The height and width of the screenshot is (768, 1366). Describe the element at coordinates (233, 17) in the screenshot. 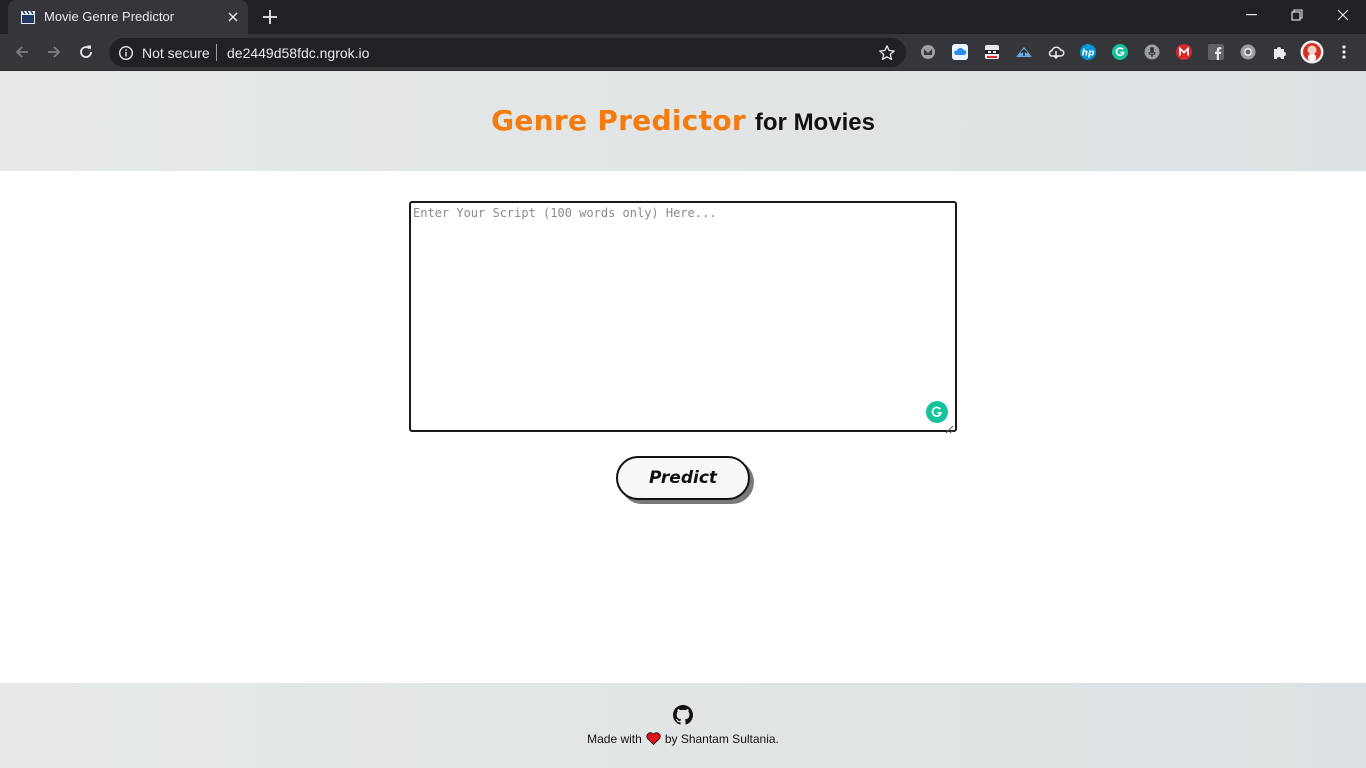

I see `close-tab-icon` at that location.